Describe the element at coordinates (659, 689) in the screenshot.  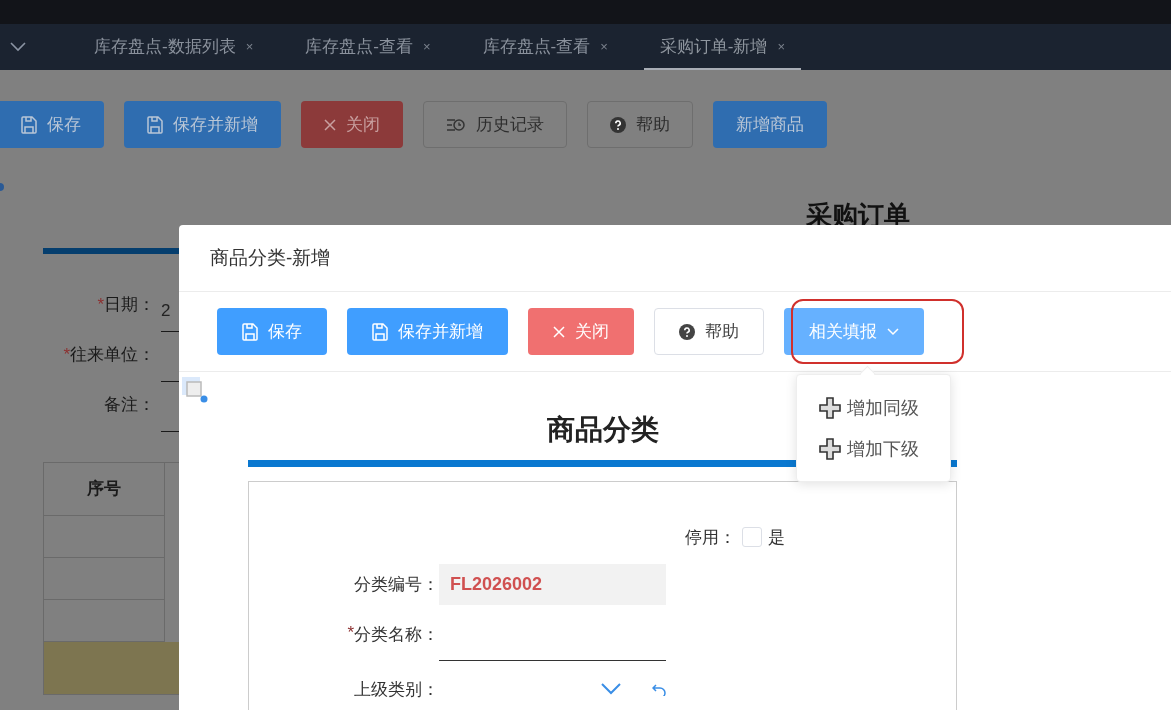
I see `undo-icon` at that location.